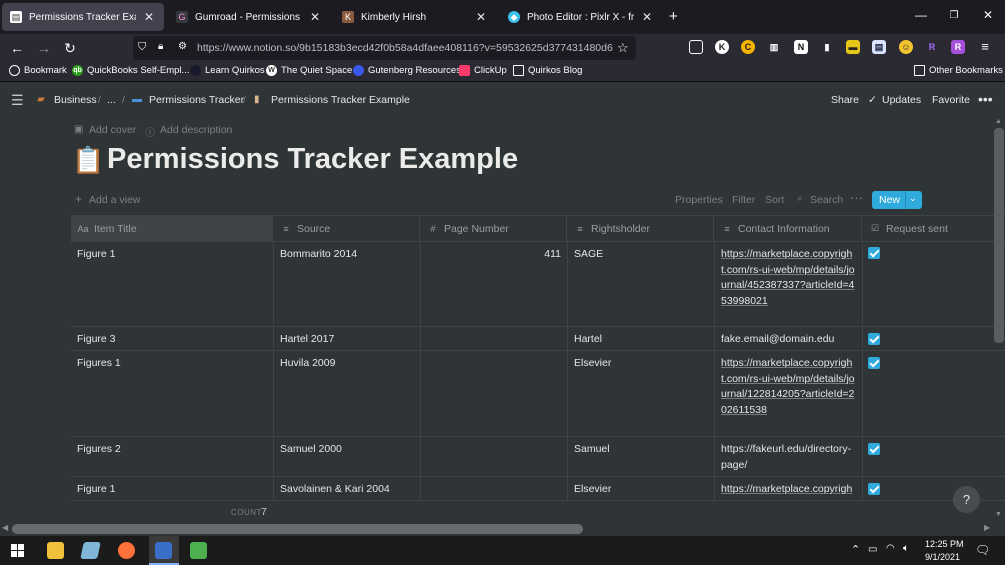 The image size is (1005, 565). Describe the element at coordinates (483, 70) in the screenshot. I see `bookmark-item: ClickUp` at that location.